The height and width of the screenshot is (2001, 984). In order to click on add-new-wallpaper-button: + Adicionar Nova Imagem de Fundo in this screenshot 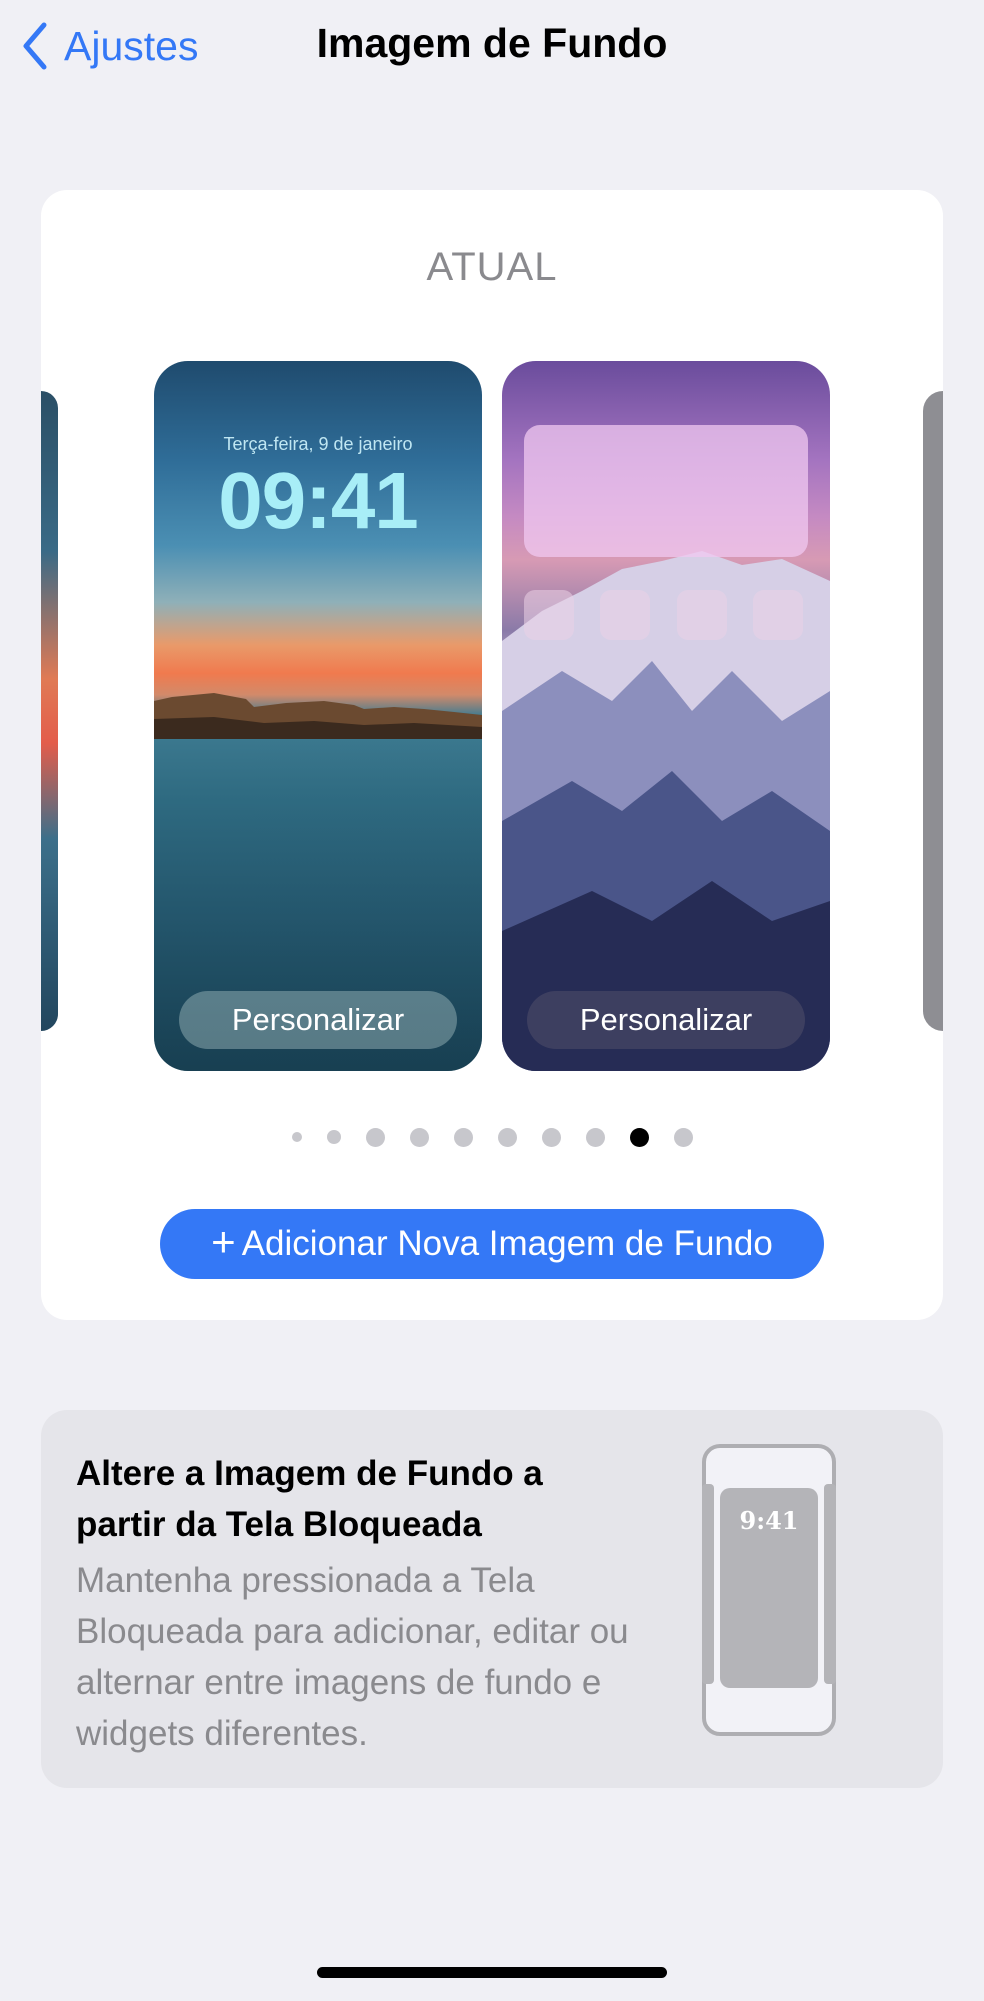, I will do `click(492, 1244)`.